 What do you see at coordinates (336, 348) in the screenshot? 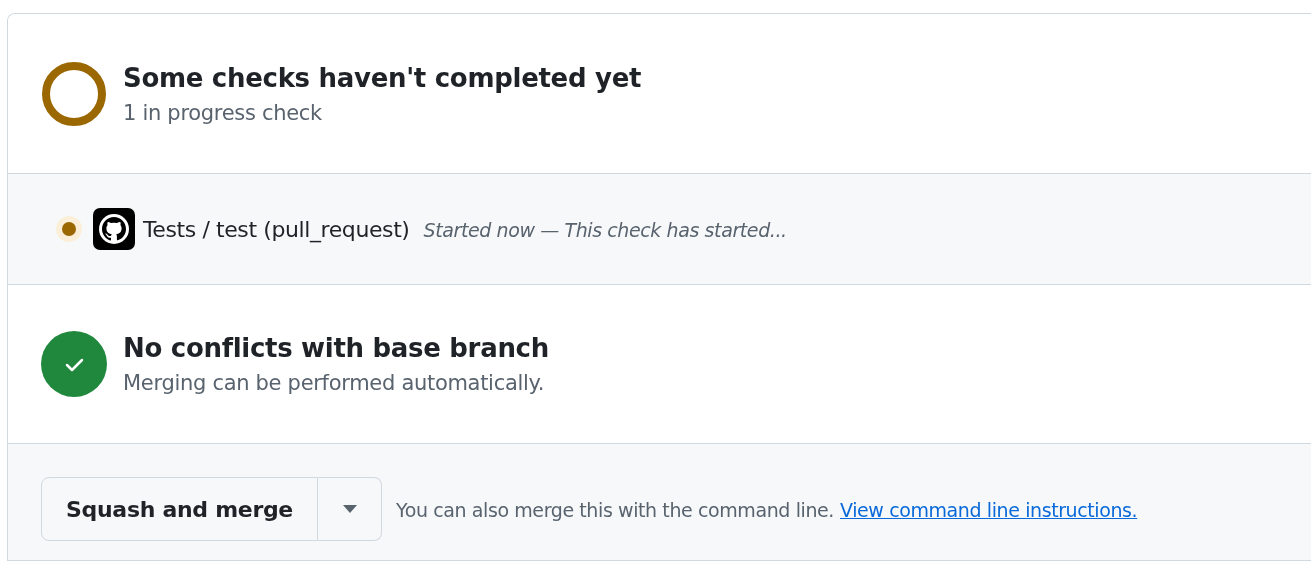
I see `merge-status-title: No conflicts with base branch` at bounding box center [336, 348].